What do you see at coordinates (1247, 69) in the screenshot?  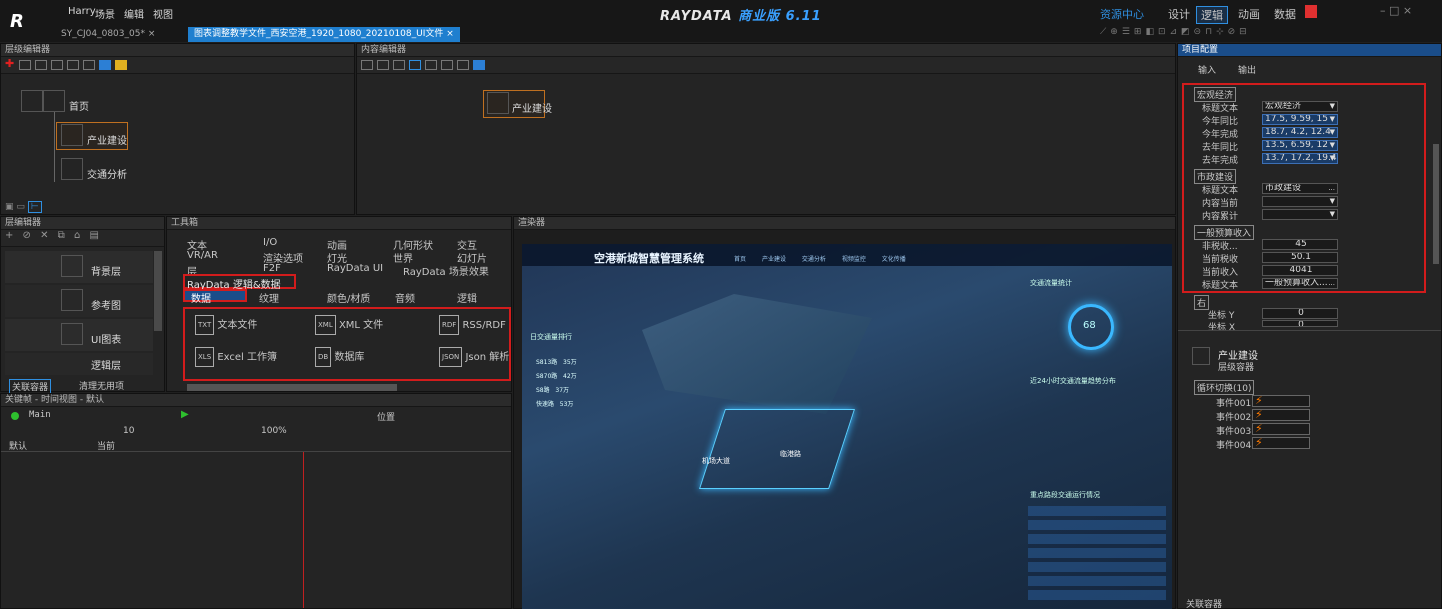 I see `output-button: 输出` at bounding box center [1247, 69].